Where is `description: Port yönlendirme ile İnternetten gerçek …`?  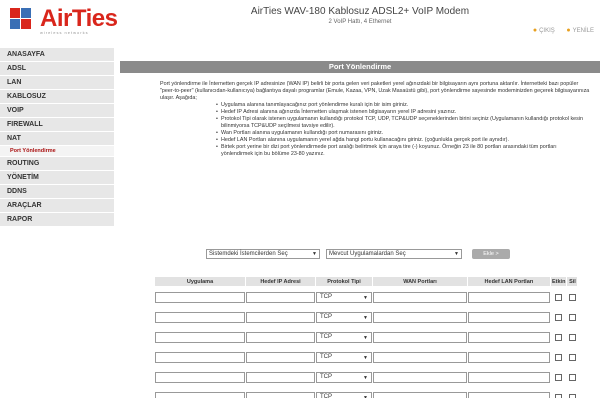
description: Port yönlendirme ile İnternetten gerçek … is located at coordinates (375, 119).